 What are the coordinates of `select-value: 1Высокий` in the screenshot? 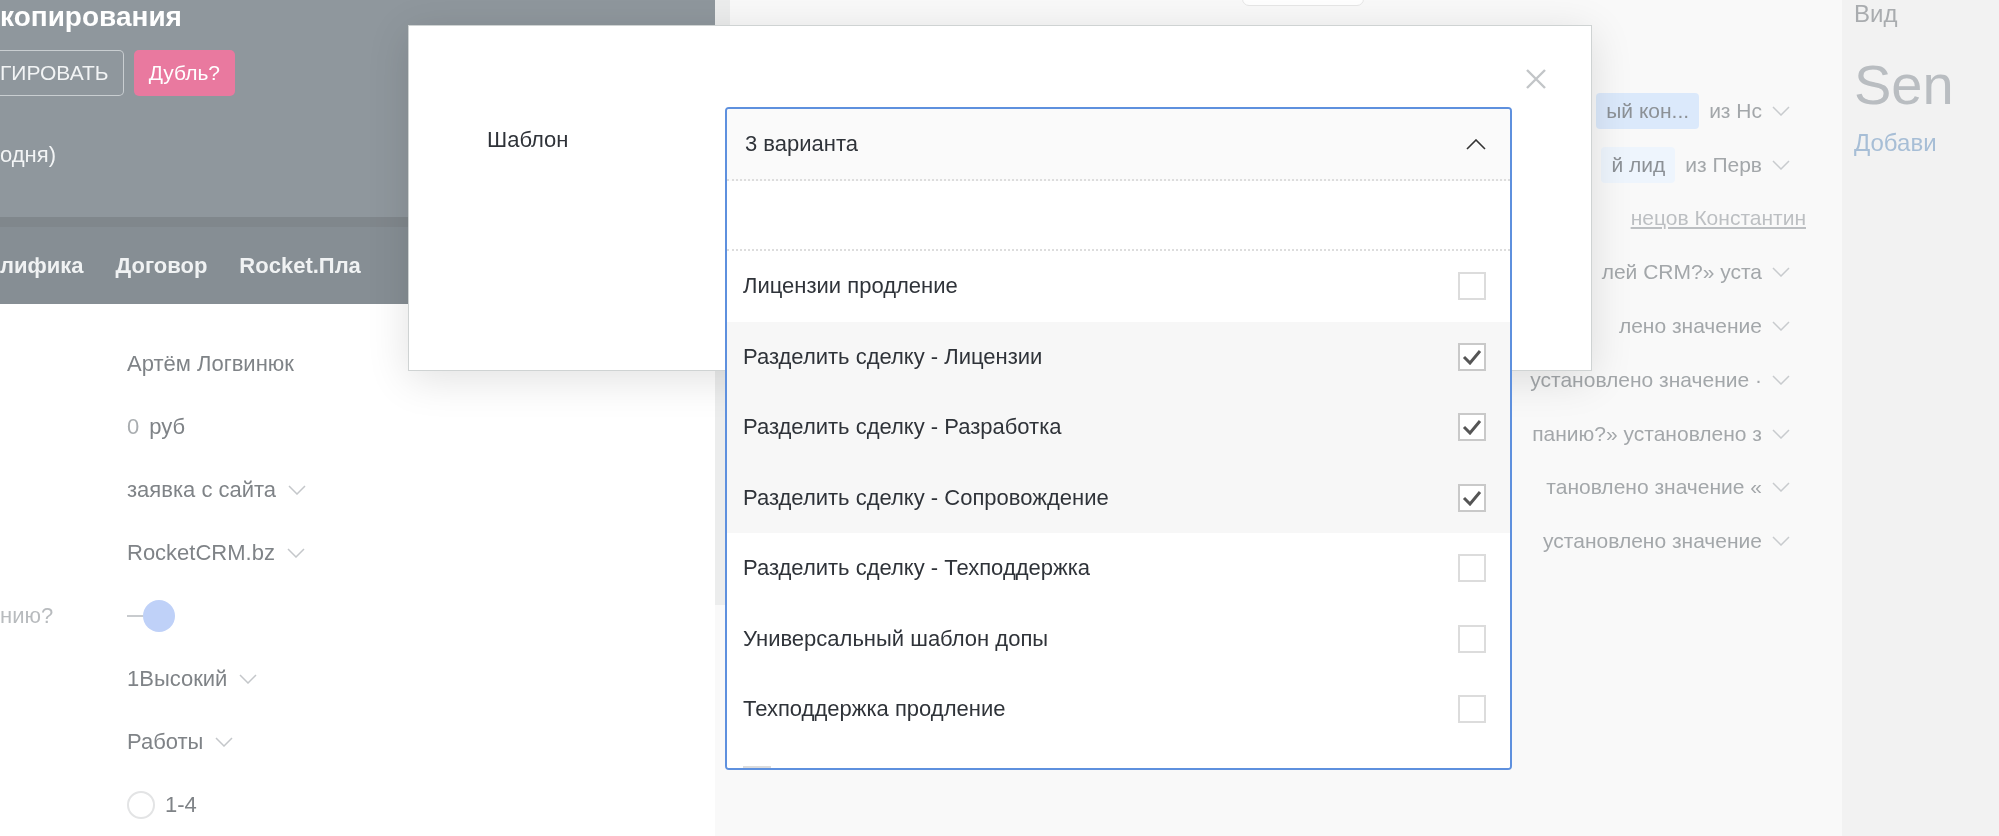 It's located at (177, 678).